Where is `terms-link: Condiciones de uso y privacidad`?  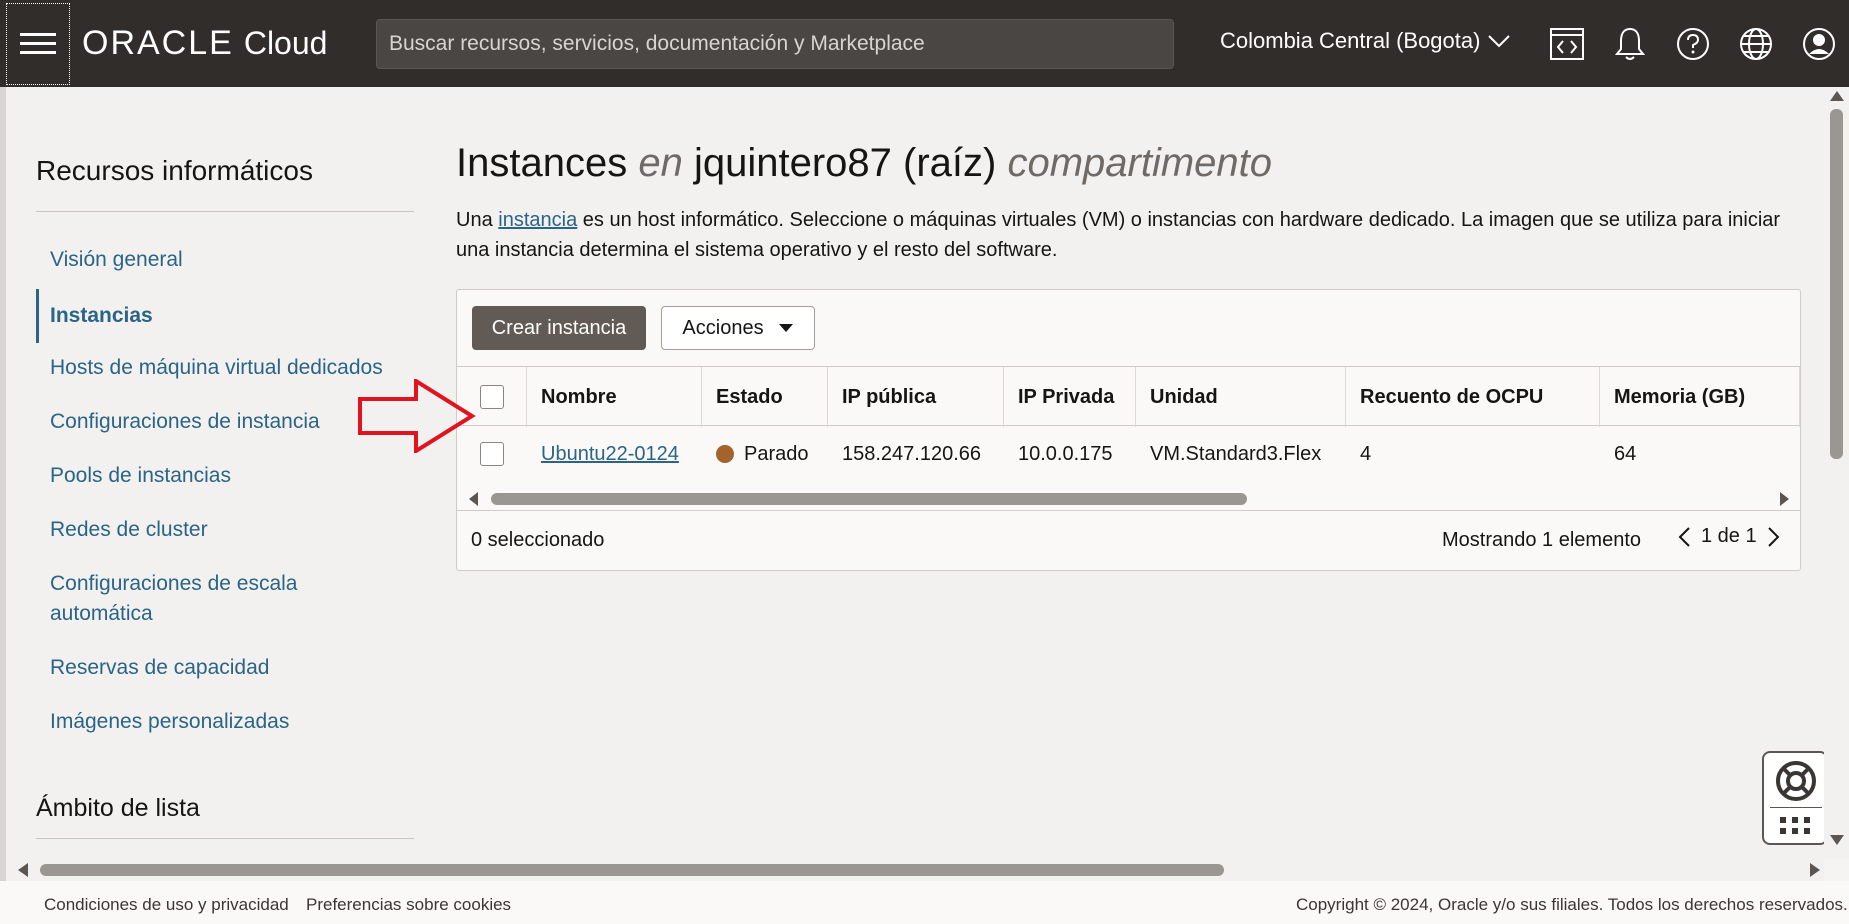 terms-link: Condiciones de uso y privacidad is located at coordinates (166, 905).